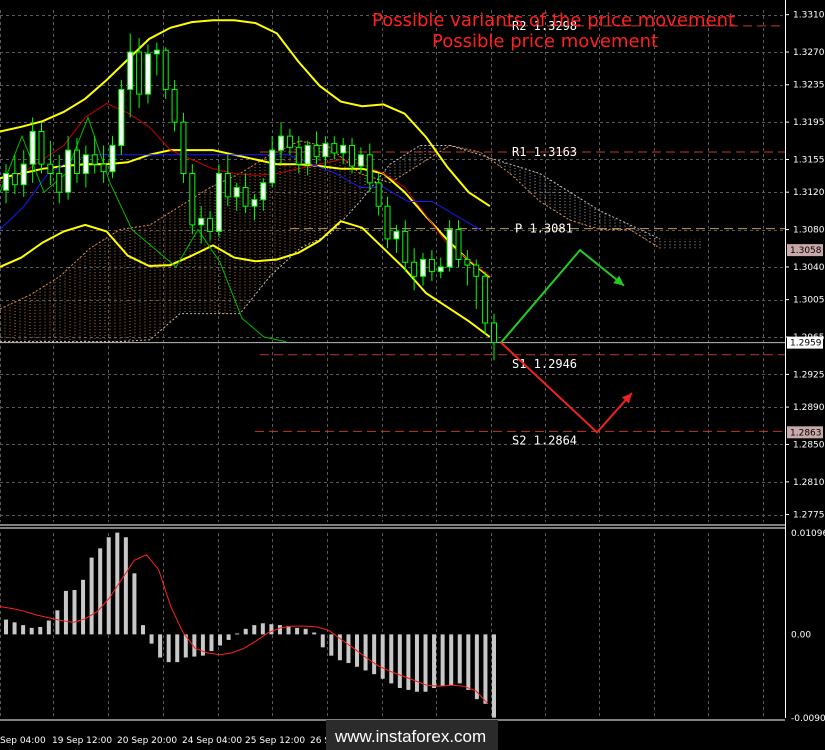  What do you see at coordinates (212, 741) in the screenshot?
I see `time-tick-label: 24 Sep 04:00` at bounding box center [212, 741].